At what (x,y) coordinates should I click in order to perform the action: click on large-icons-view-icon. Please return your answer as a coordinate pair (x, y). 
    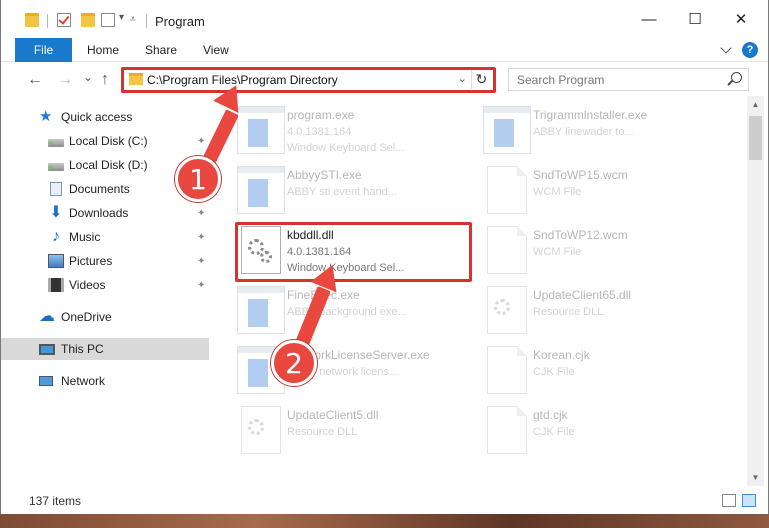
    Looking at the image, I should click on (749, 500).